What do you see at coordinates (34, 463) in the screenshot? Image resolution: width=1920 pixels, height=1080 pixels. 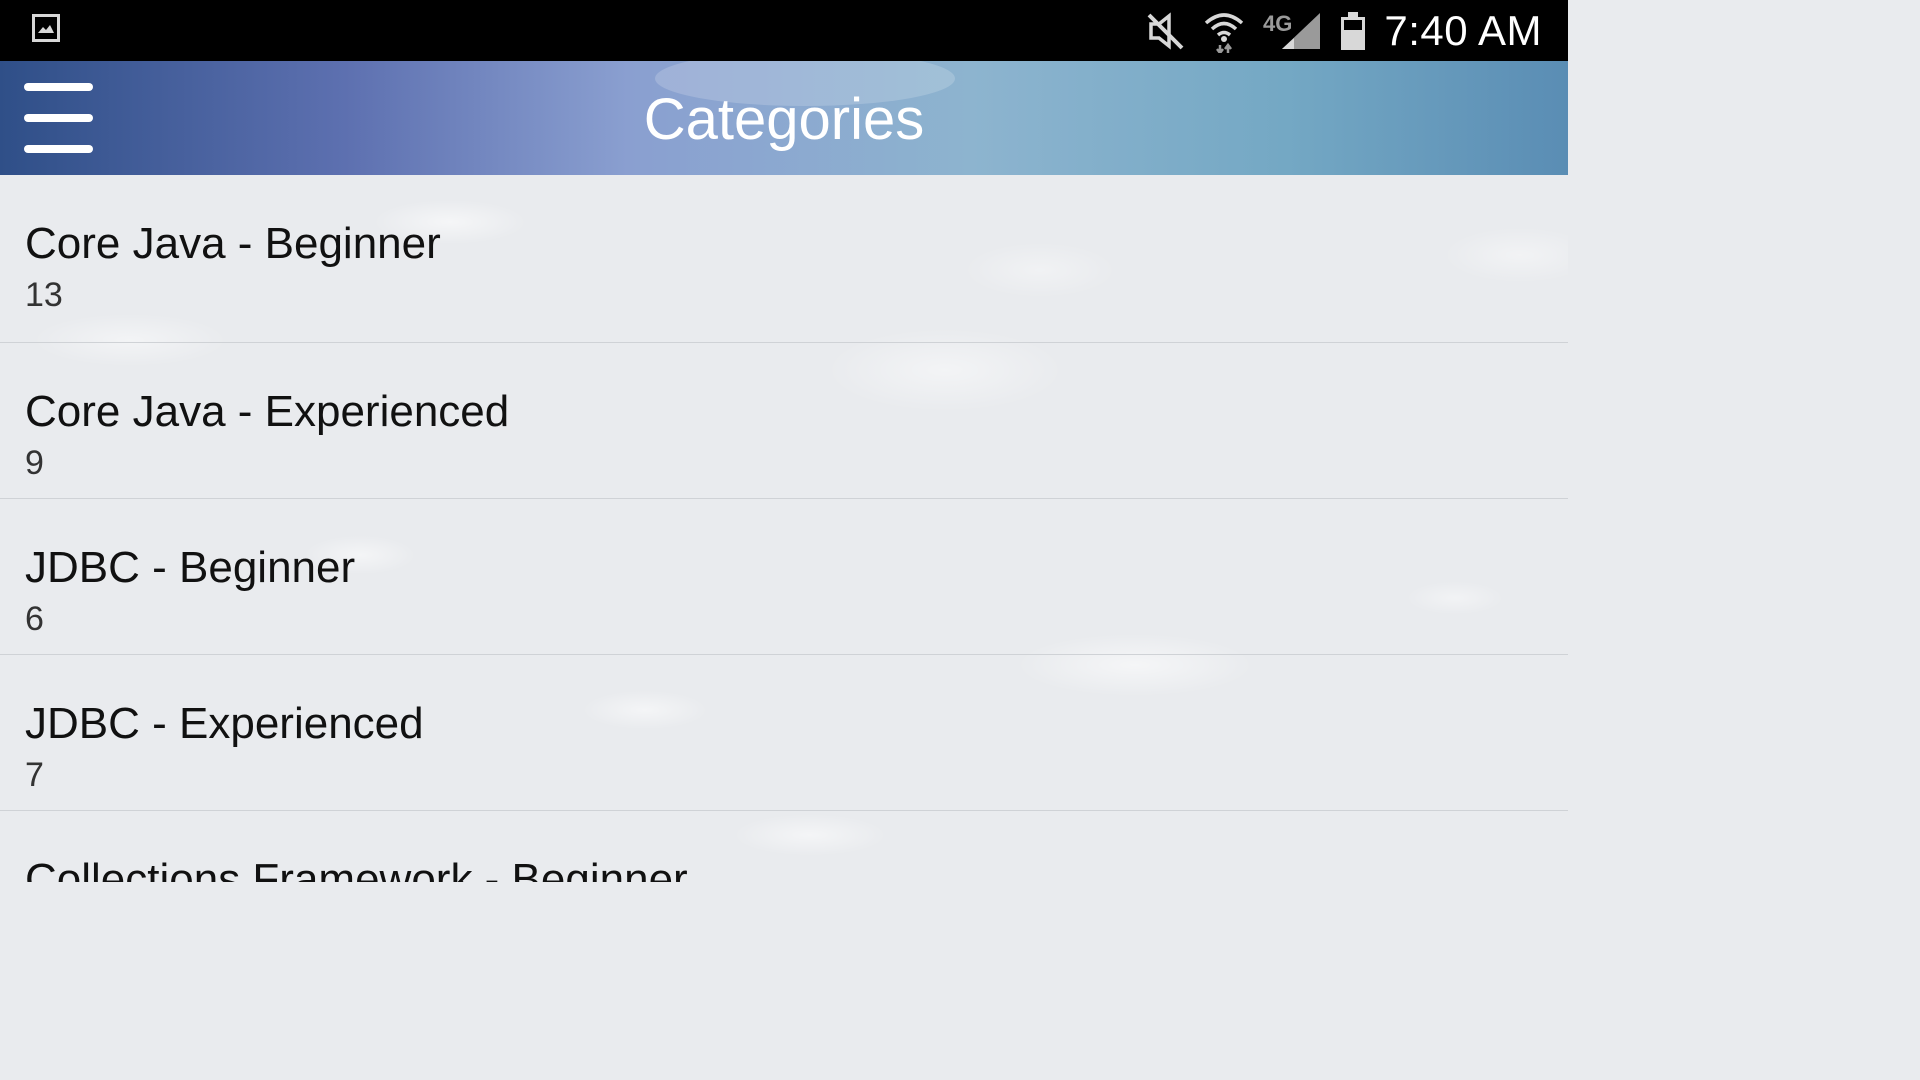 I see `category-count: 9` at bounding box center [34, 463].